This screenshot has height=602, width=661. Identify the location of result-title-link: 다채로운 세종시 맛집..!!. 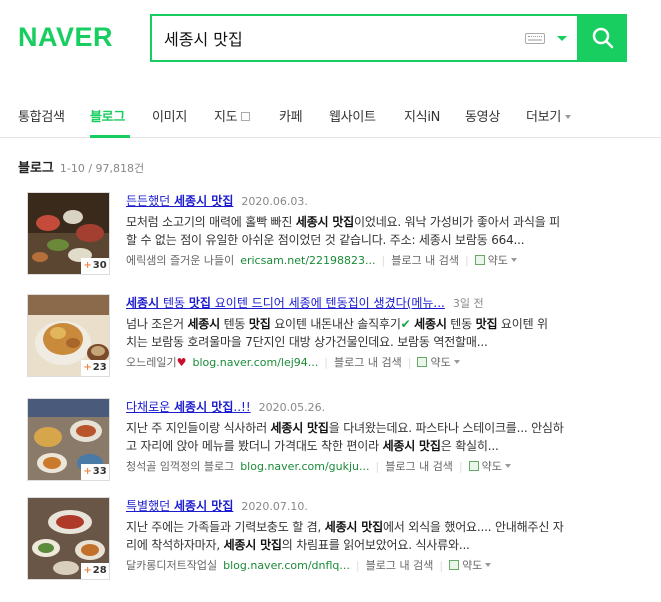
(188, 407).